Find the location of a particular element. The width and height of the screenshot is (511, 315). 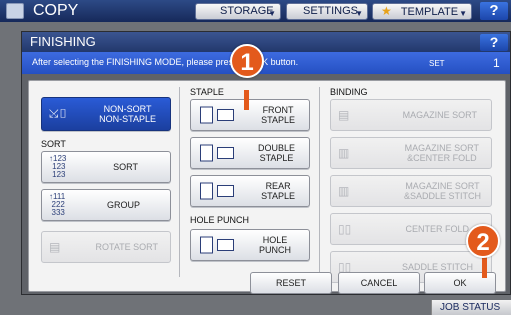

dialog-header: FINISHING ? is located at coordinates (266, 42).